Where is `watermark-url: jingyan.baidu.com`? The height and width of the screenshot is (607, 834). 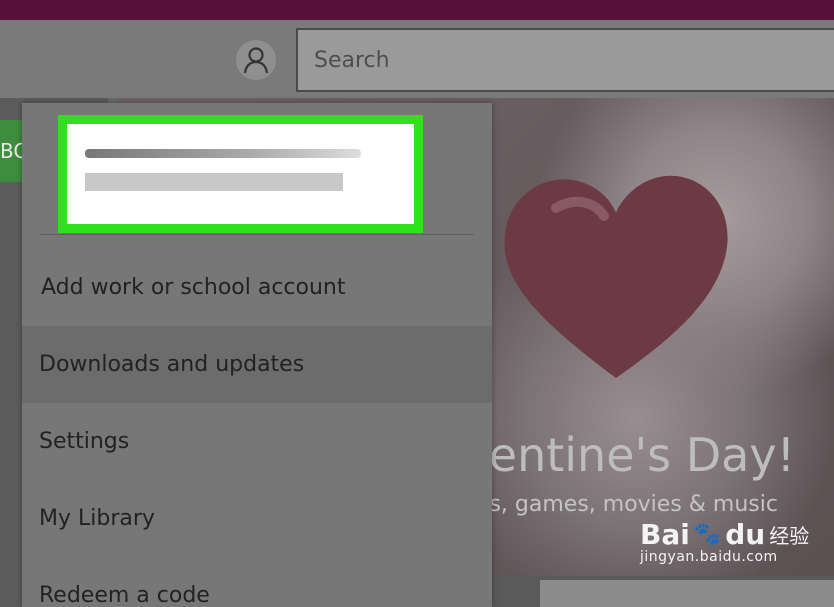
watermark-url: jingyan.baidu.com is located at coordinates (709, 557).